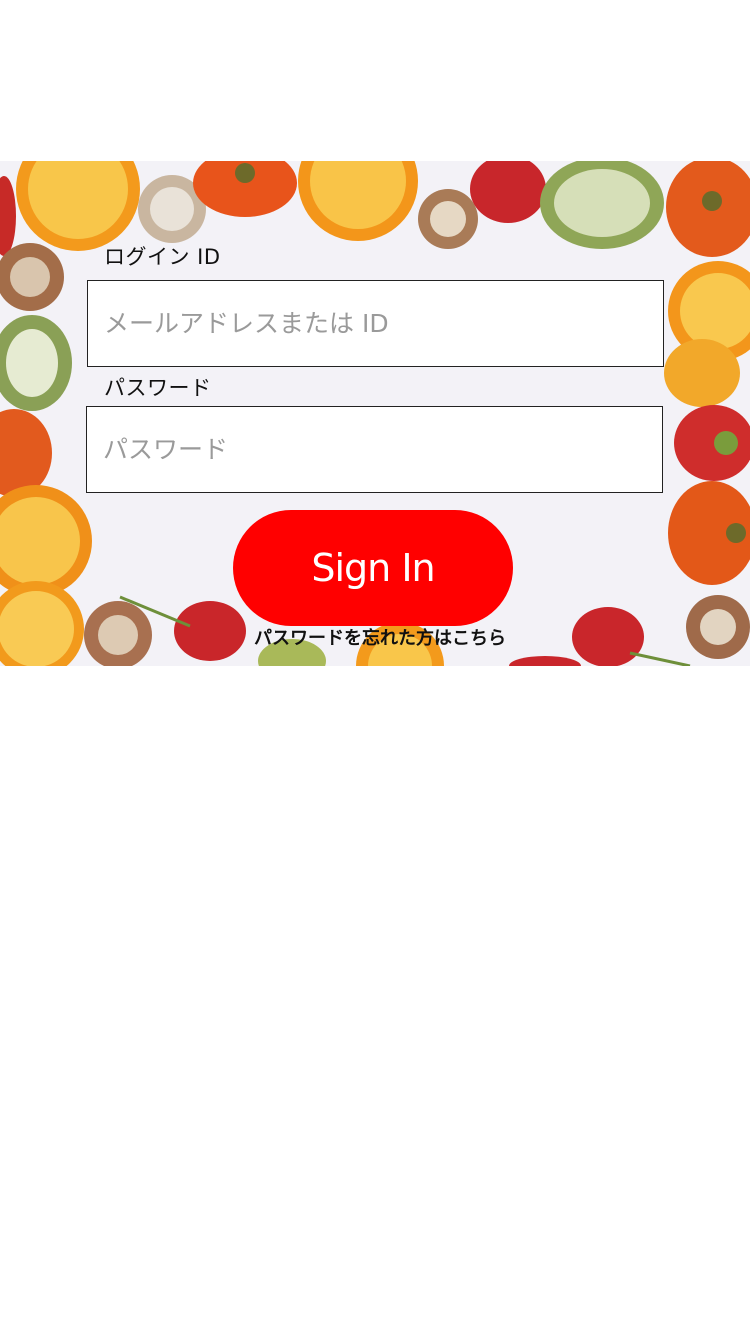  I want to click on login-id-input, so click(375, 323).